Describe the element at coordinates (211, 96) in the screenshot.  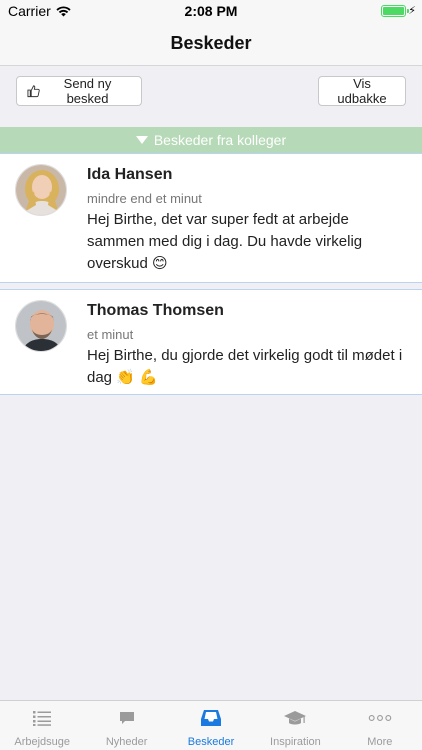
I see `action-row: Send ny besked Vis udbakke` at that location.